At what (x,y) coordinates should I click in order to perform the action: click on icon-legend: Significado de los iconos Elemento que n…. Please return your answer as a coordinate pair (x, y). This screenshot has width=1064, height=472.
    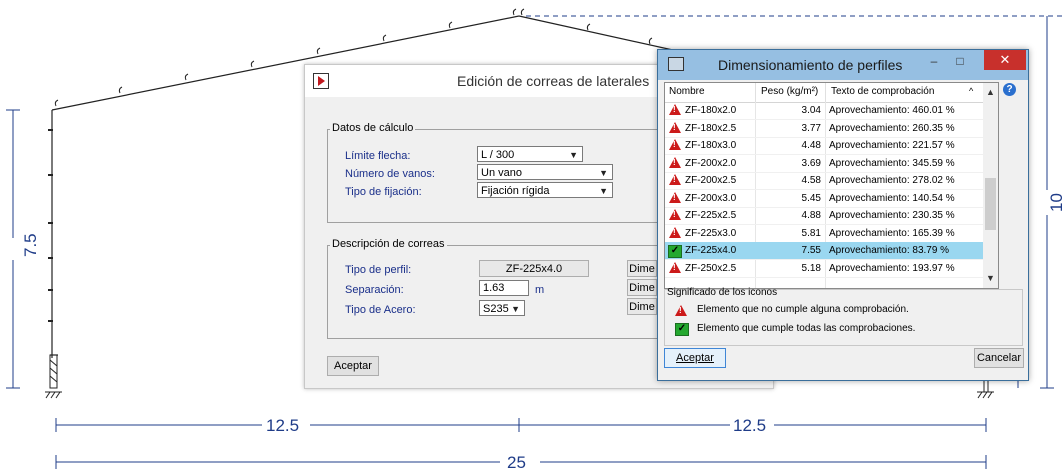
    Looking at the image, I should click on (843, 316).